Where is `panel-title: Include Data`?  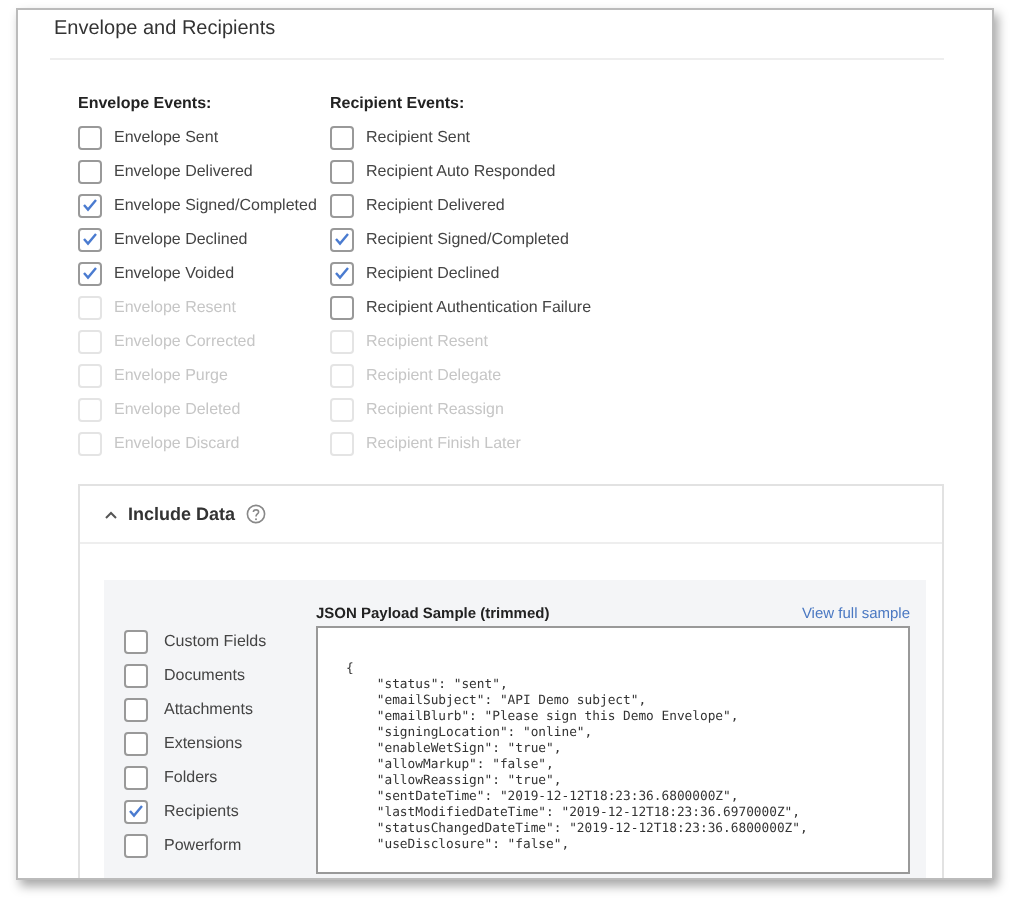 panel-title: Include Data is located at coordinates (182, 514).